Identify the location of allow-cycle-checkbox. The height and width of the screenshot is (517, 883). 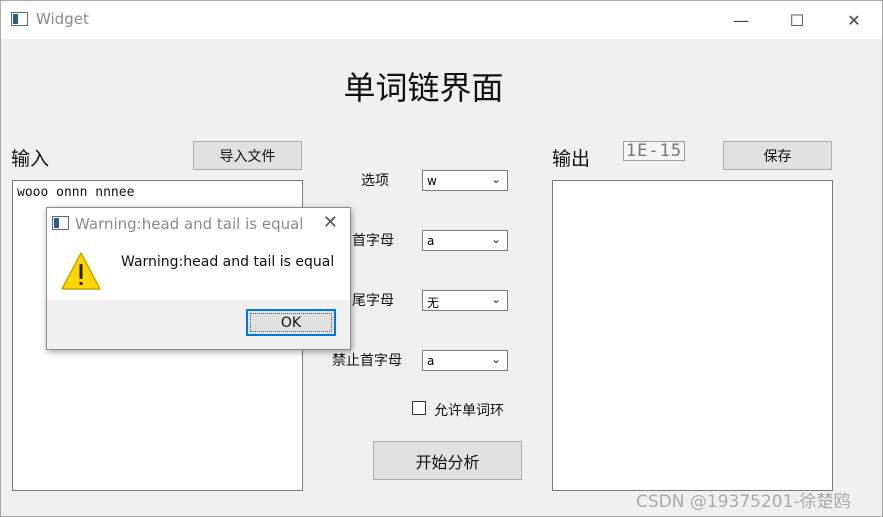
(419, 408).